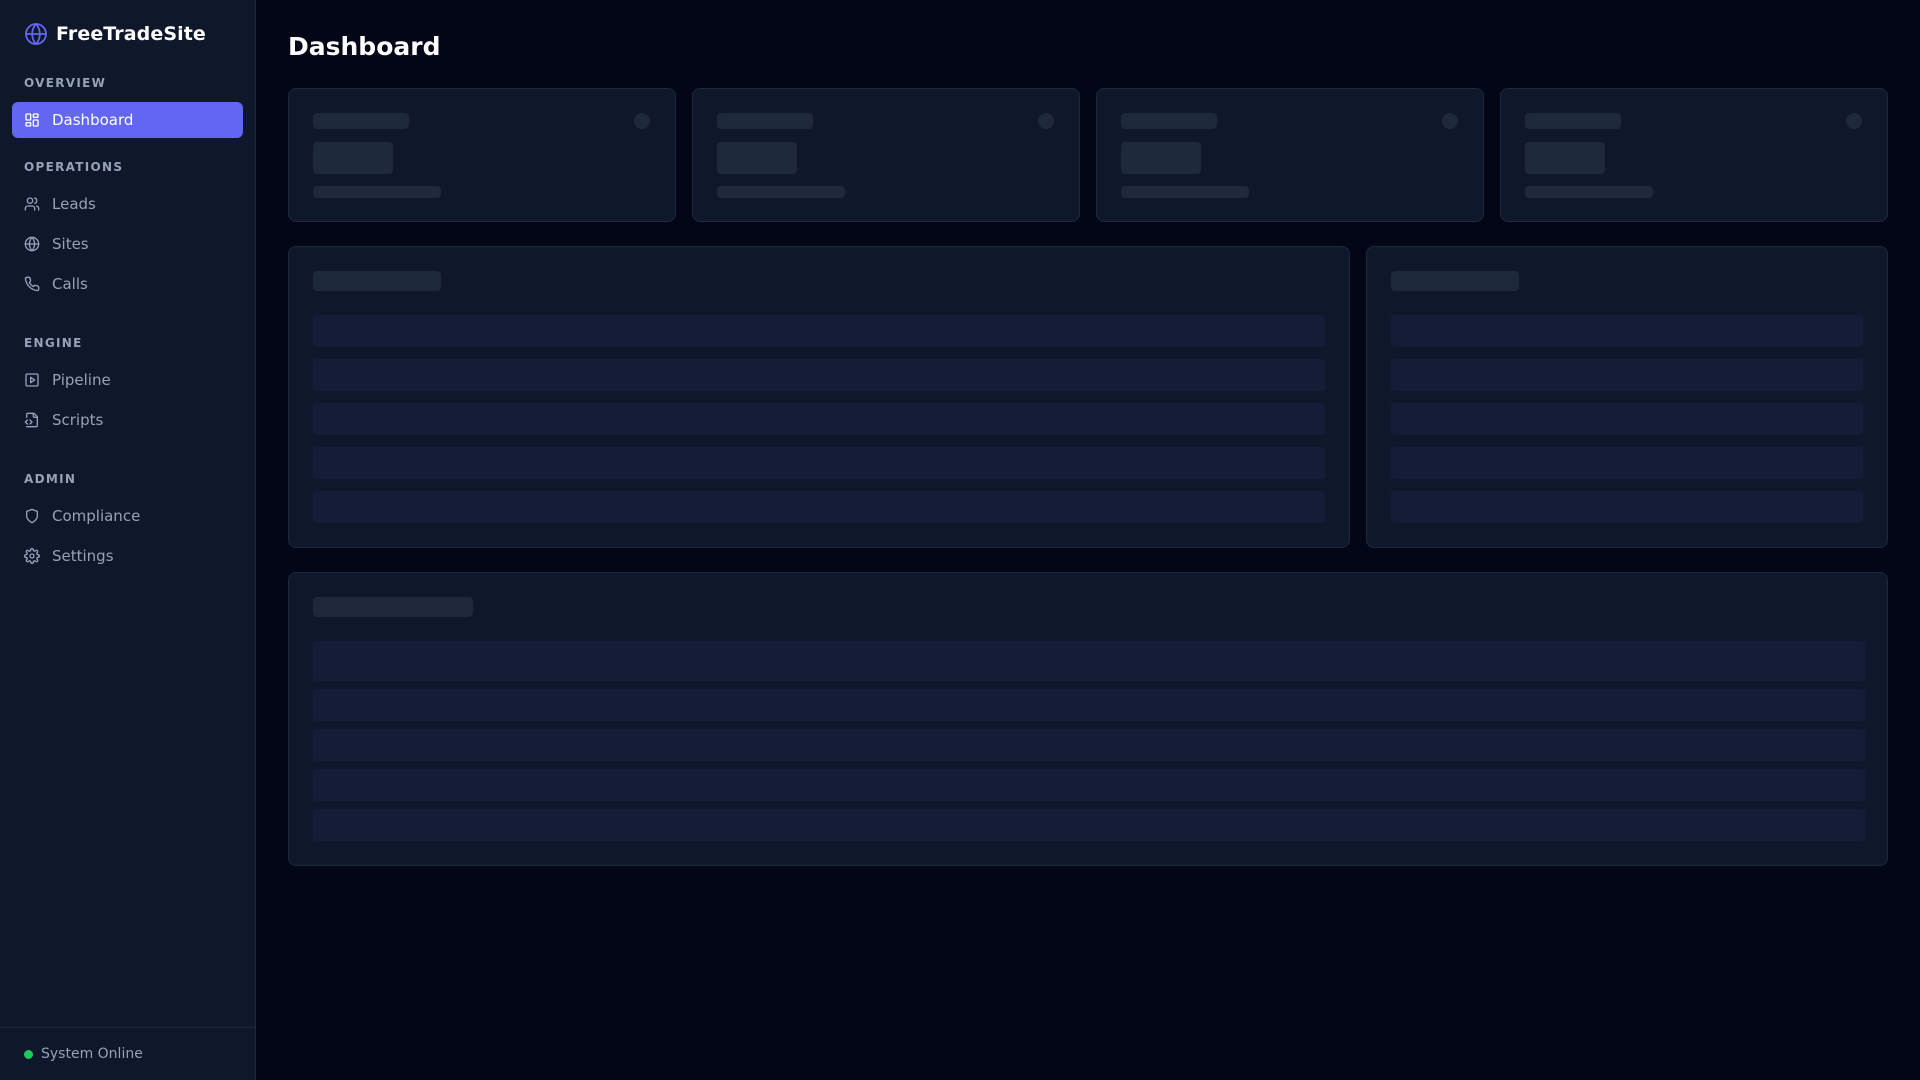 This screenshot has width=1920, height=1080. What do you see at coordinates (32, 380) in the screenshot?
I see `play-square-icon` at bounding box center [32, 380].